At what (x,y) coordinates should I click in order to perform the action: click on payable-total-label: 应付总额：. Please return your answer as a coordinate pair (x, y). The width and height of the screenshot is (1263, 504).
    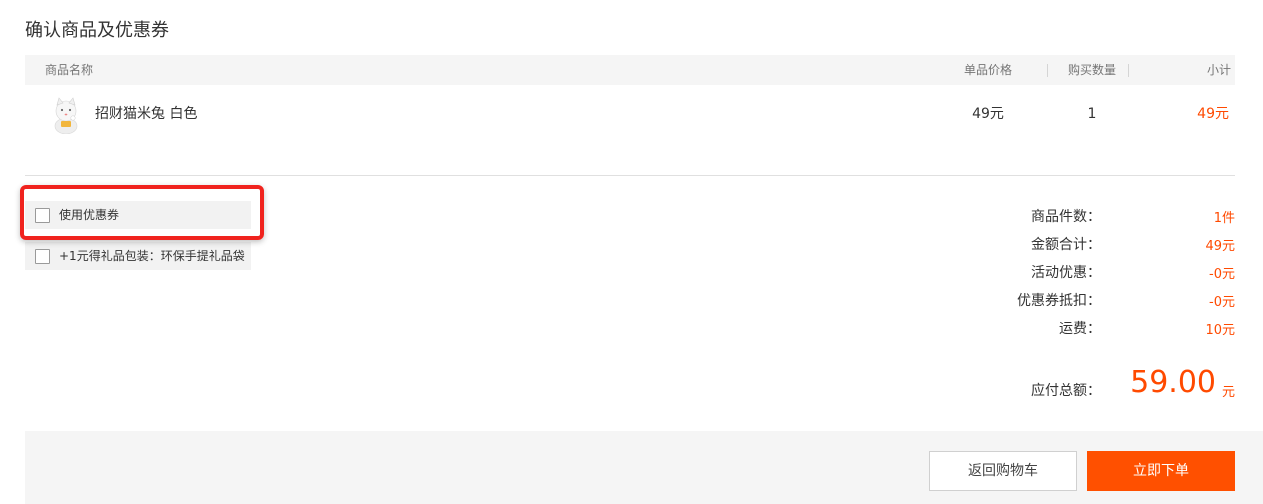
    Looking at the image, I should click on (1066, 391).